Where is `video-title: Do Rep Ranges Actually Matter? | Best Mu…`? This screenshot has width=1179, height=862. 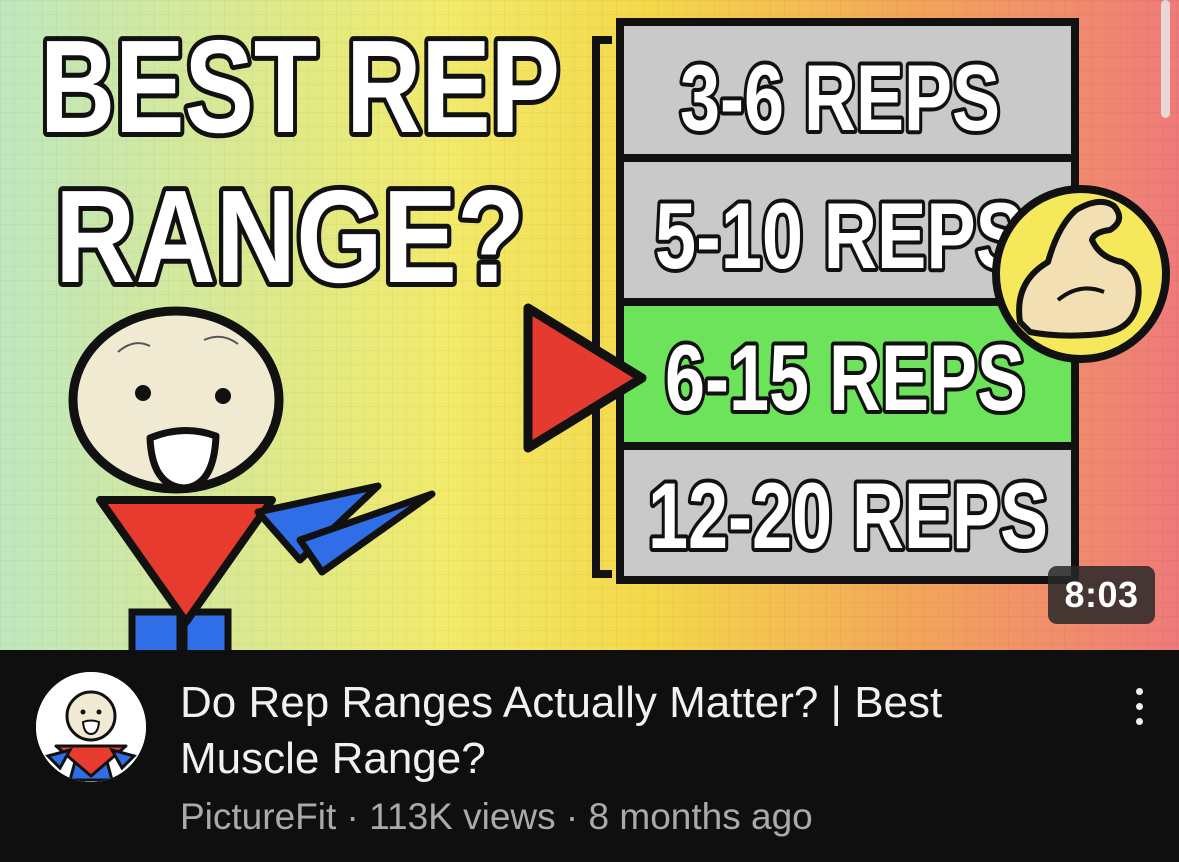
video-title: Do Rep Ranges Actually Matter? | Best Mu… is located at coordinates (620, 731).